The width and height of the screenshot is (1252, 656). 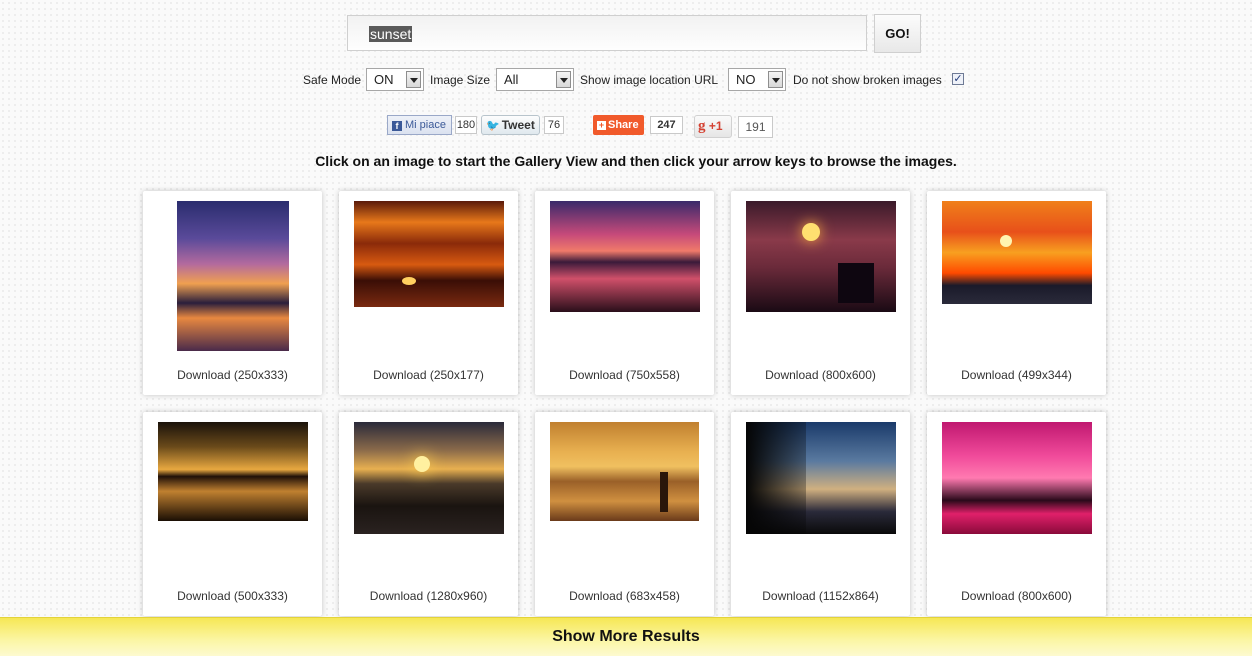 I want to click on result-card: Download (750x558), so click(x=624, y=293).